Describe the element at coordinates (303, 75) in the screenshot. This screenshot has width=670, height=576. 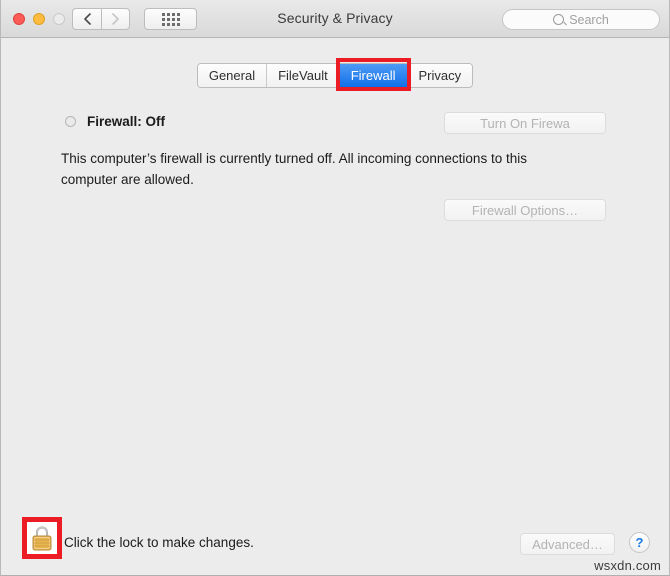
I see `tab-filevault: FileVault` at that location.